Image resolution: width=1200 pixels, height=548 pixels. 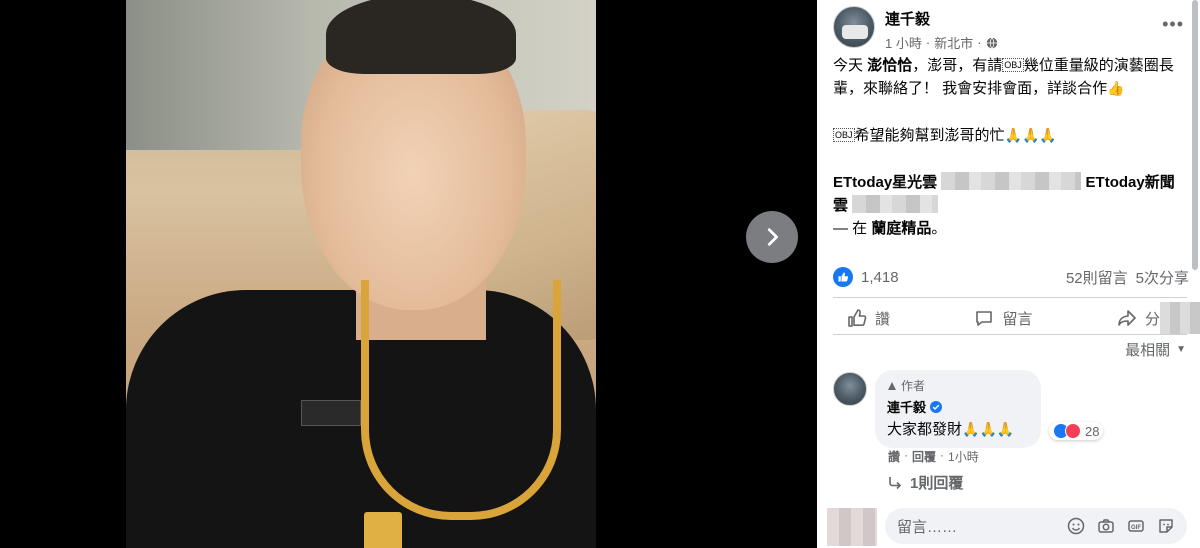 I want to click on mention-link: 澎恰恰, so click(x=889, y=65).